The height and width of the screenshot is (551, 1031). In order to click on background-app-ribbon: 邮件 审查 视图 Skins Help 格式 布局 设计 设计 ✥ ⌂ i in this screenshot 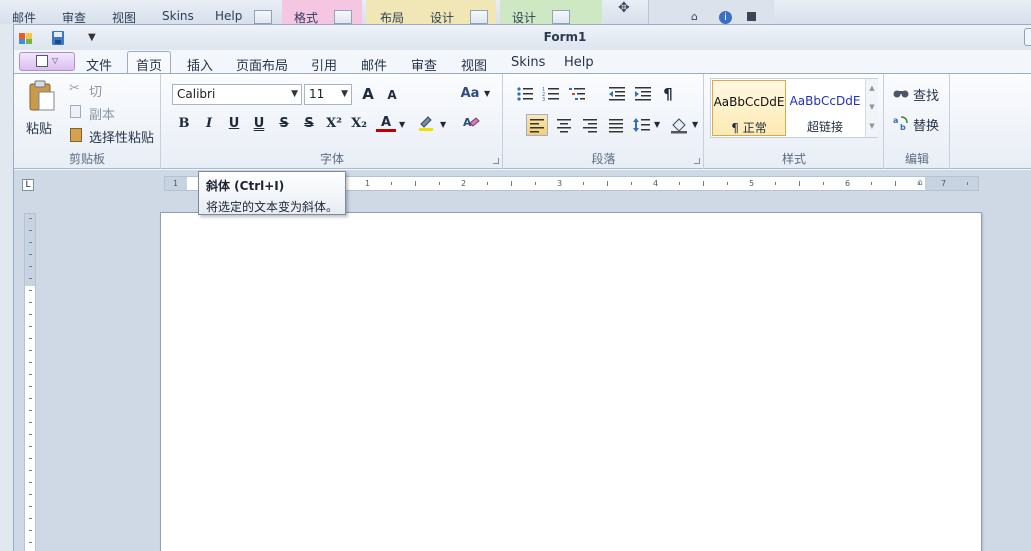, I will do `click(515, 12)`.